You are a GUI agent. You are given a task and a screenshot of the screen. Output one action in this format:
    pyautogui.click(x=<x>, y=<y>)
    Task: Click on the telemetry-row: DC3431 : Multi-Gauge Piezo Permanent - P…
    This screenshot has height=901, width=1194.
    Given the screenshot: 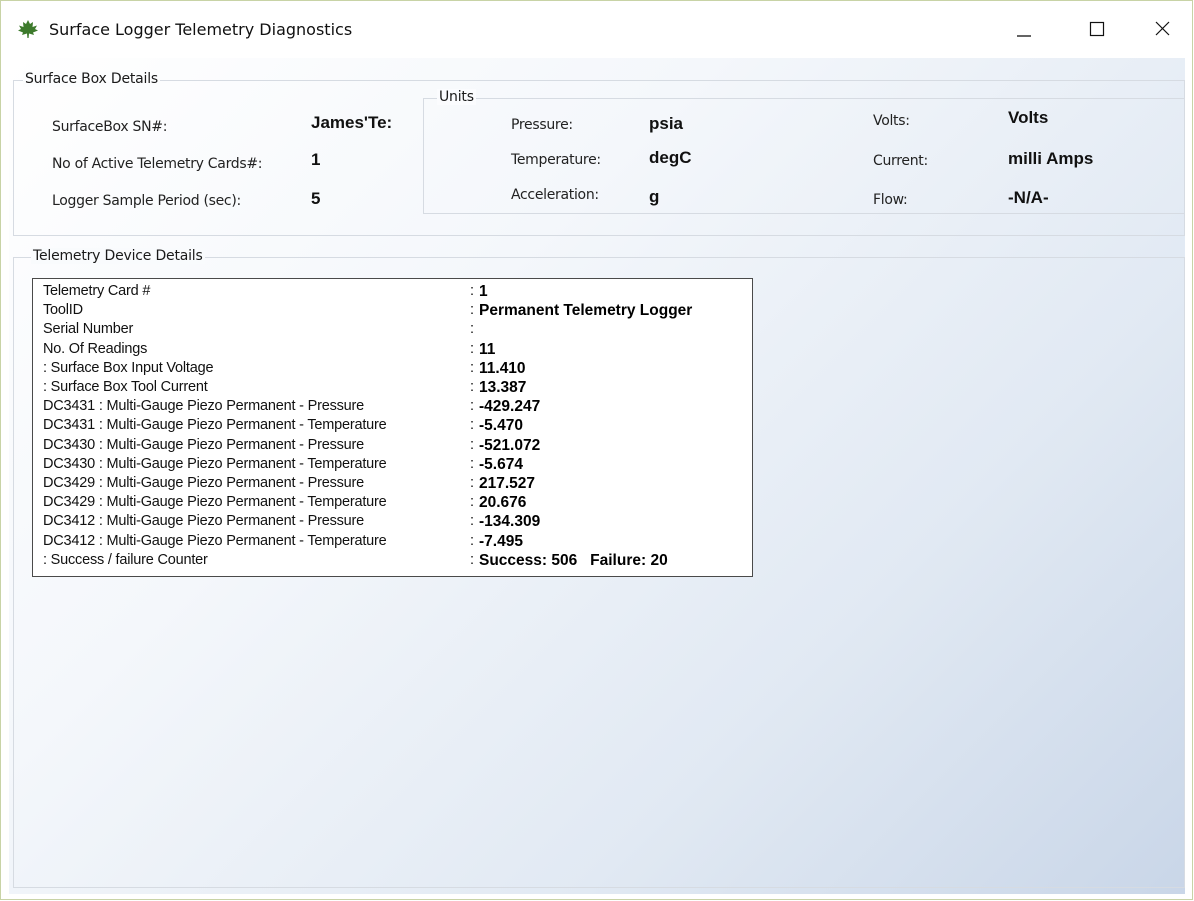 What is the action you would take?
    pyautogui.click(x=392, y=406)
    